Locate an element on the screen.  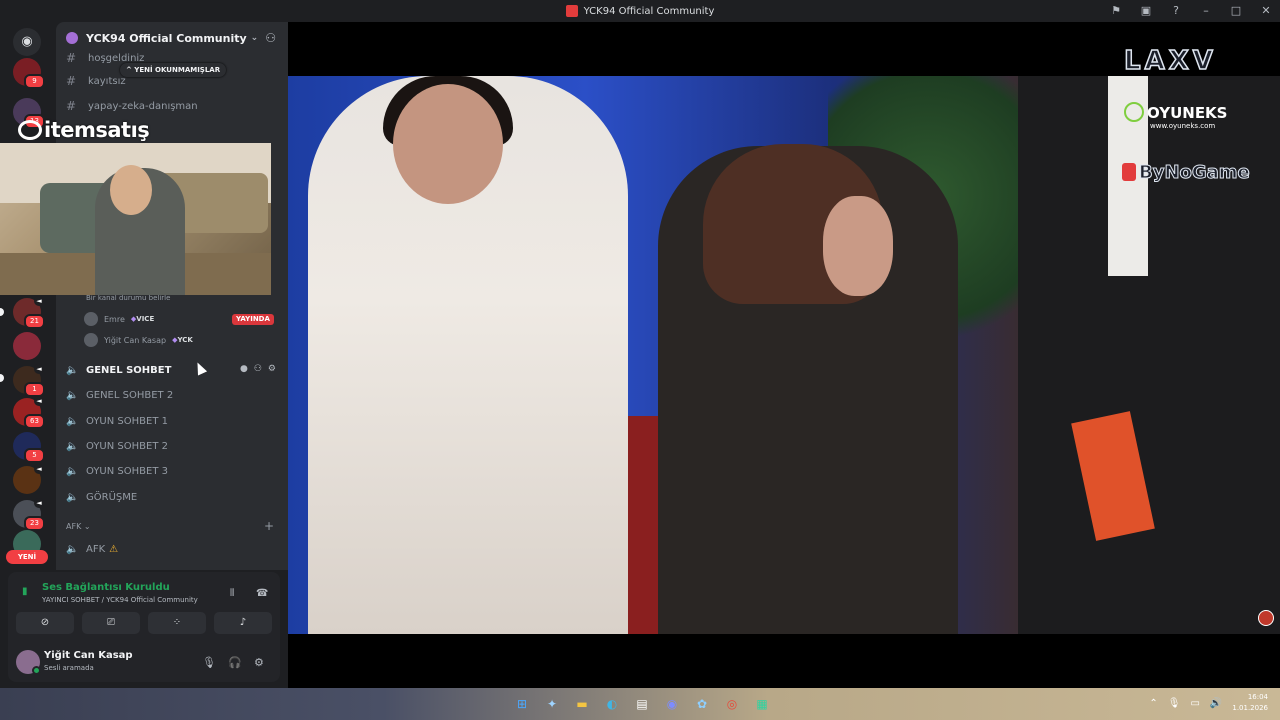
channel-kayitsiz: # kayıtsız is located at coordinates (96, 81).